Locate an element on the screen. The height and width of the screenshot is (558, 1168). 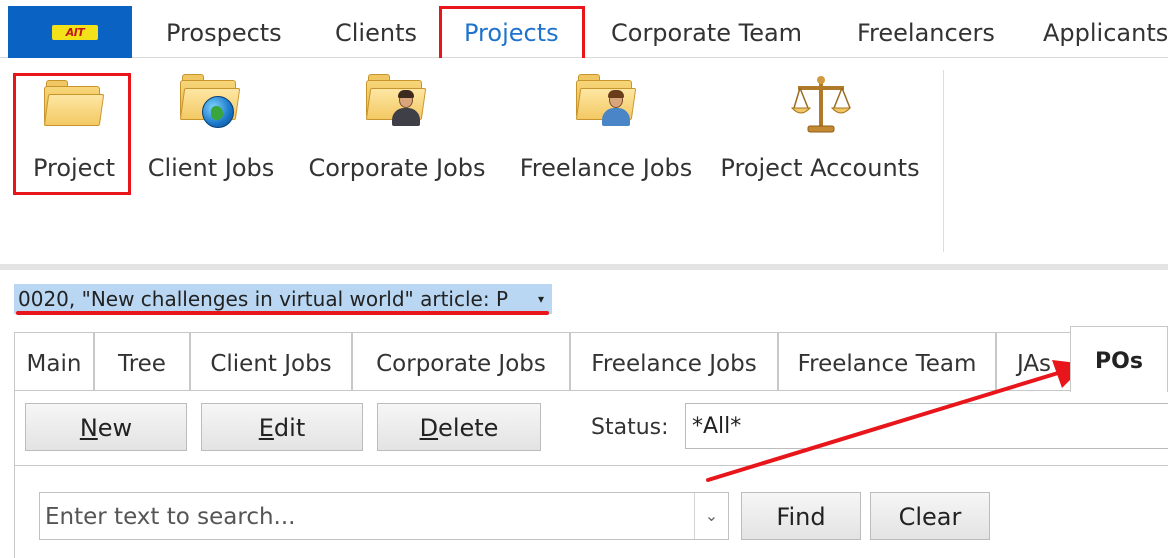
edit-button: Edit is located at coordinates (282, 427).